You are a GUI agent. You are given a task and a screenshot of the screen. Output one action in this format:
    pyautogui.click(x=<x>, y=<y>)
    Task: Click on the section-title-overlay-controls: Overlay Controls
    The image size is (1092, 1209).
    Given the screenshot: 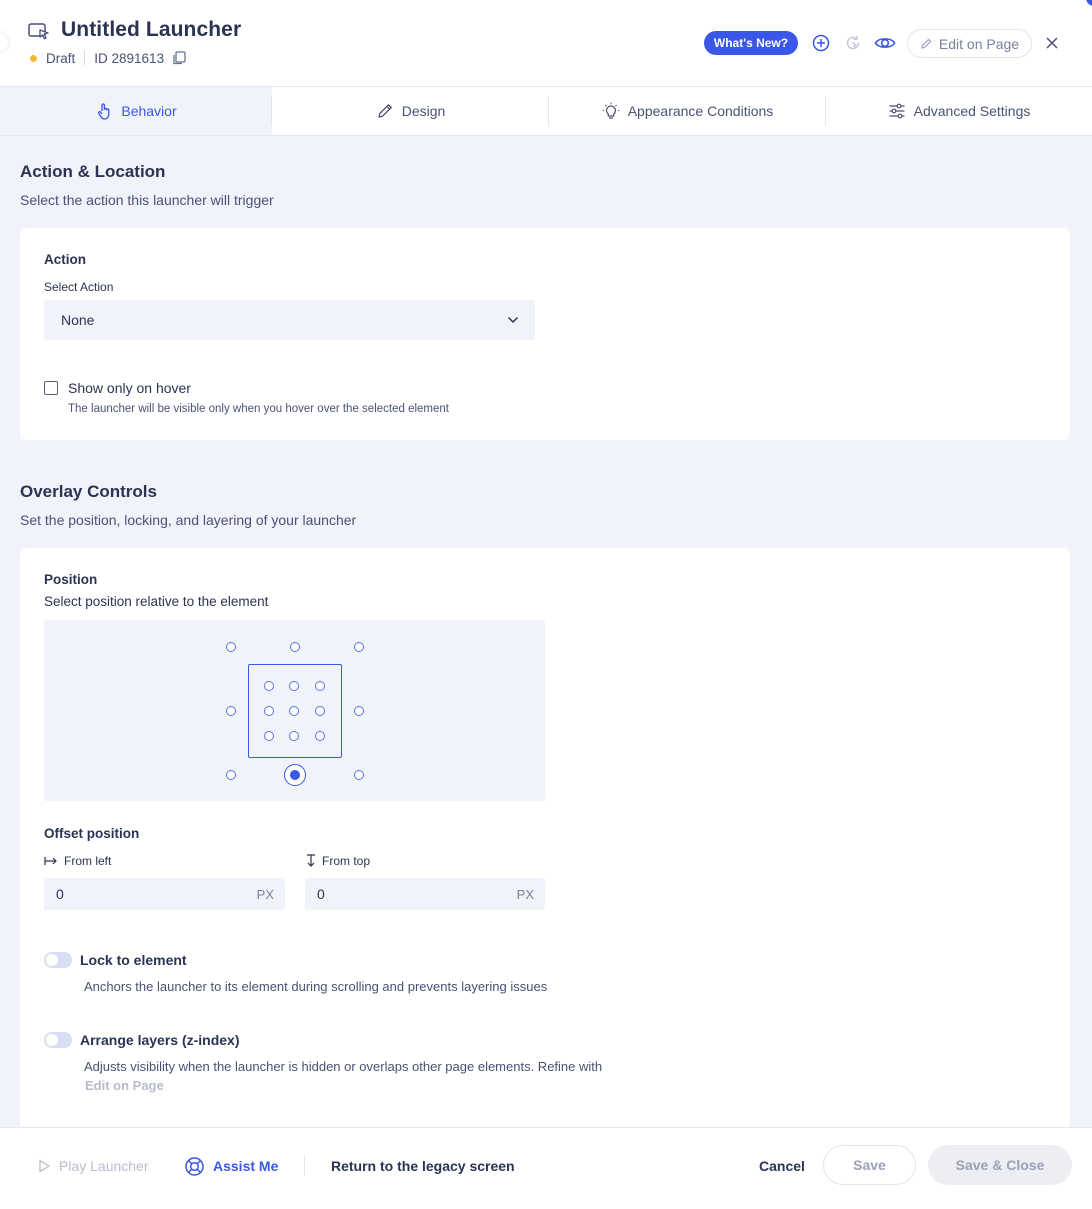 What is the action you would take?
    pyautogui.click(x=88, y=491)
    